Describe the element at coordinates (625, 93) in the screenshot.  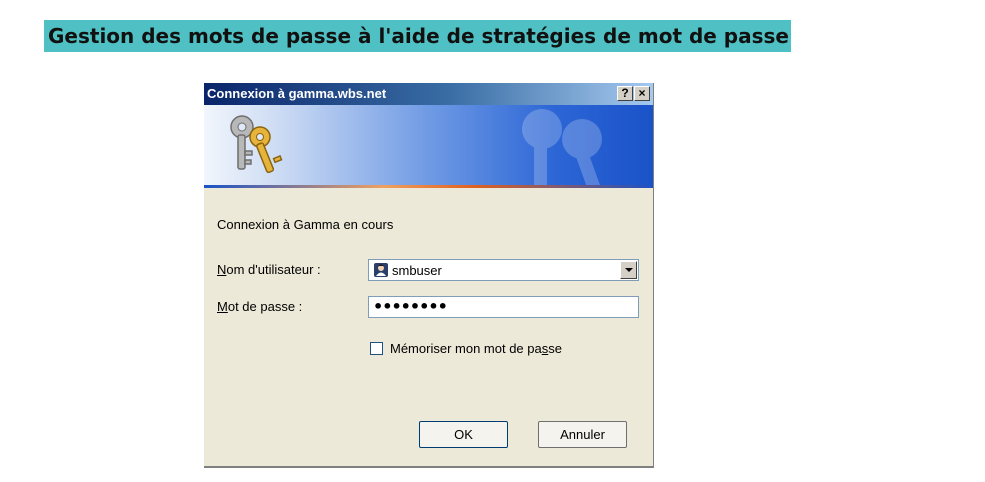
I see `help-button: ?` at that location.